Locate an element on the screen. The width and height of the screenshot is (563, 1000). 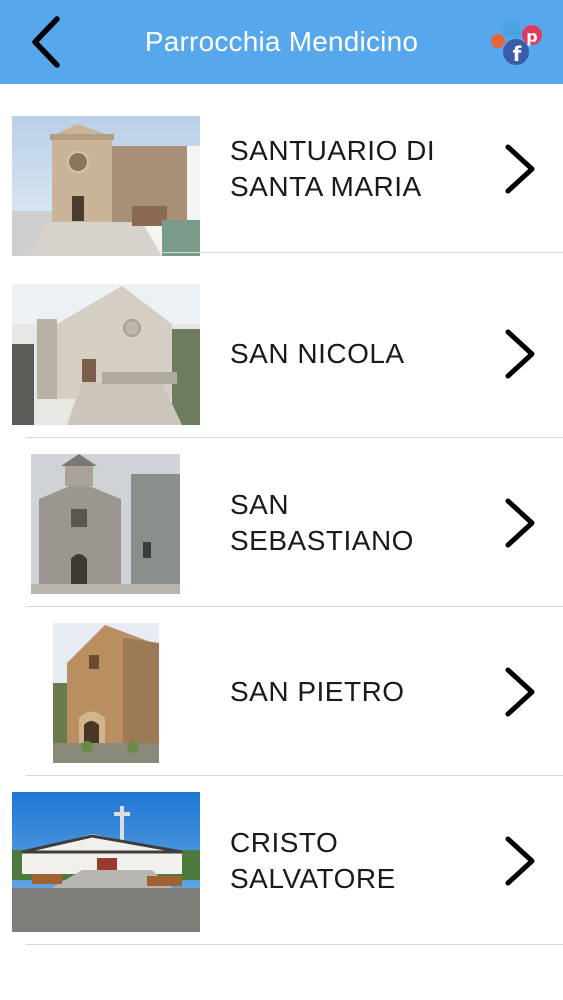
social-share-button: p f is located at coordinates (519, 43).